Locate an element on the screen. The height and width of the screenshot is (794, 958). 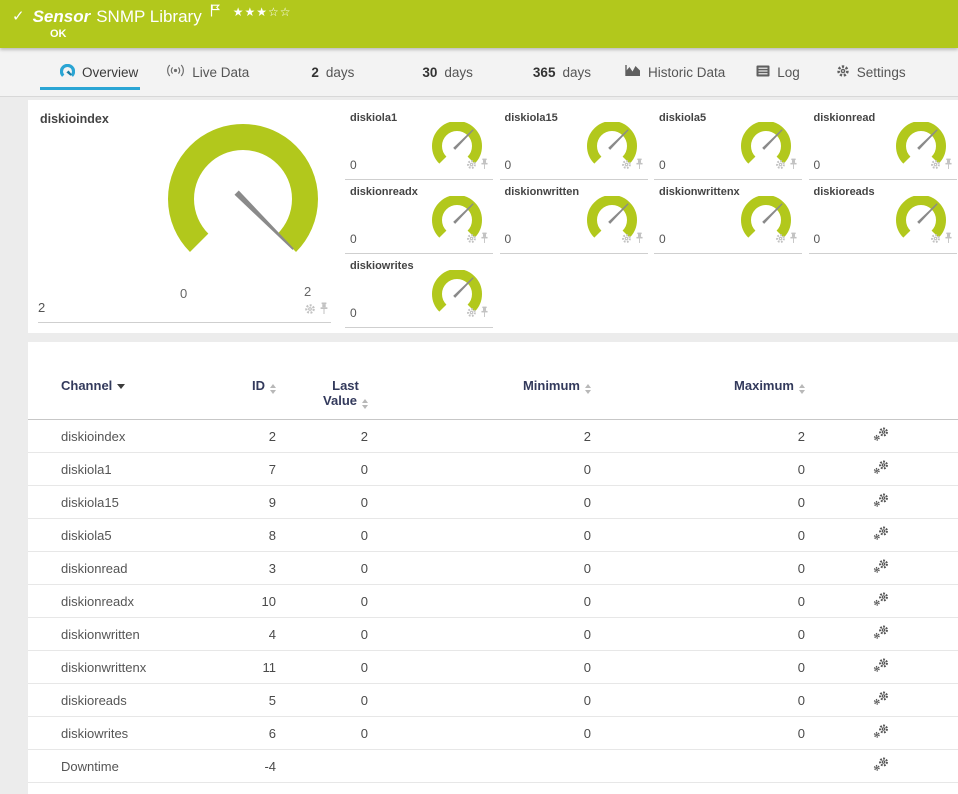
tab-2-days: 2 days is located at coordinates (332, 72).